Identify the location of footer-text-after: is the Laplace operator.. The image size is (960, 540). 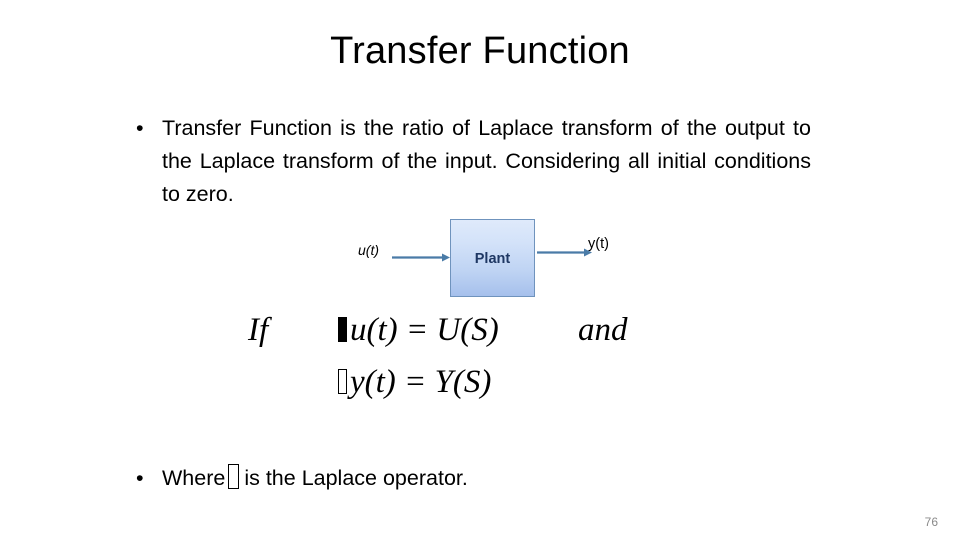
(356, 478).